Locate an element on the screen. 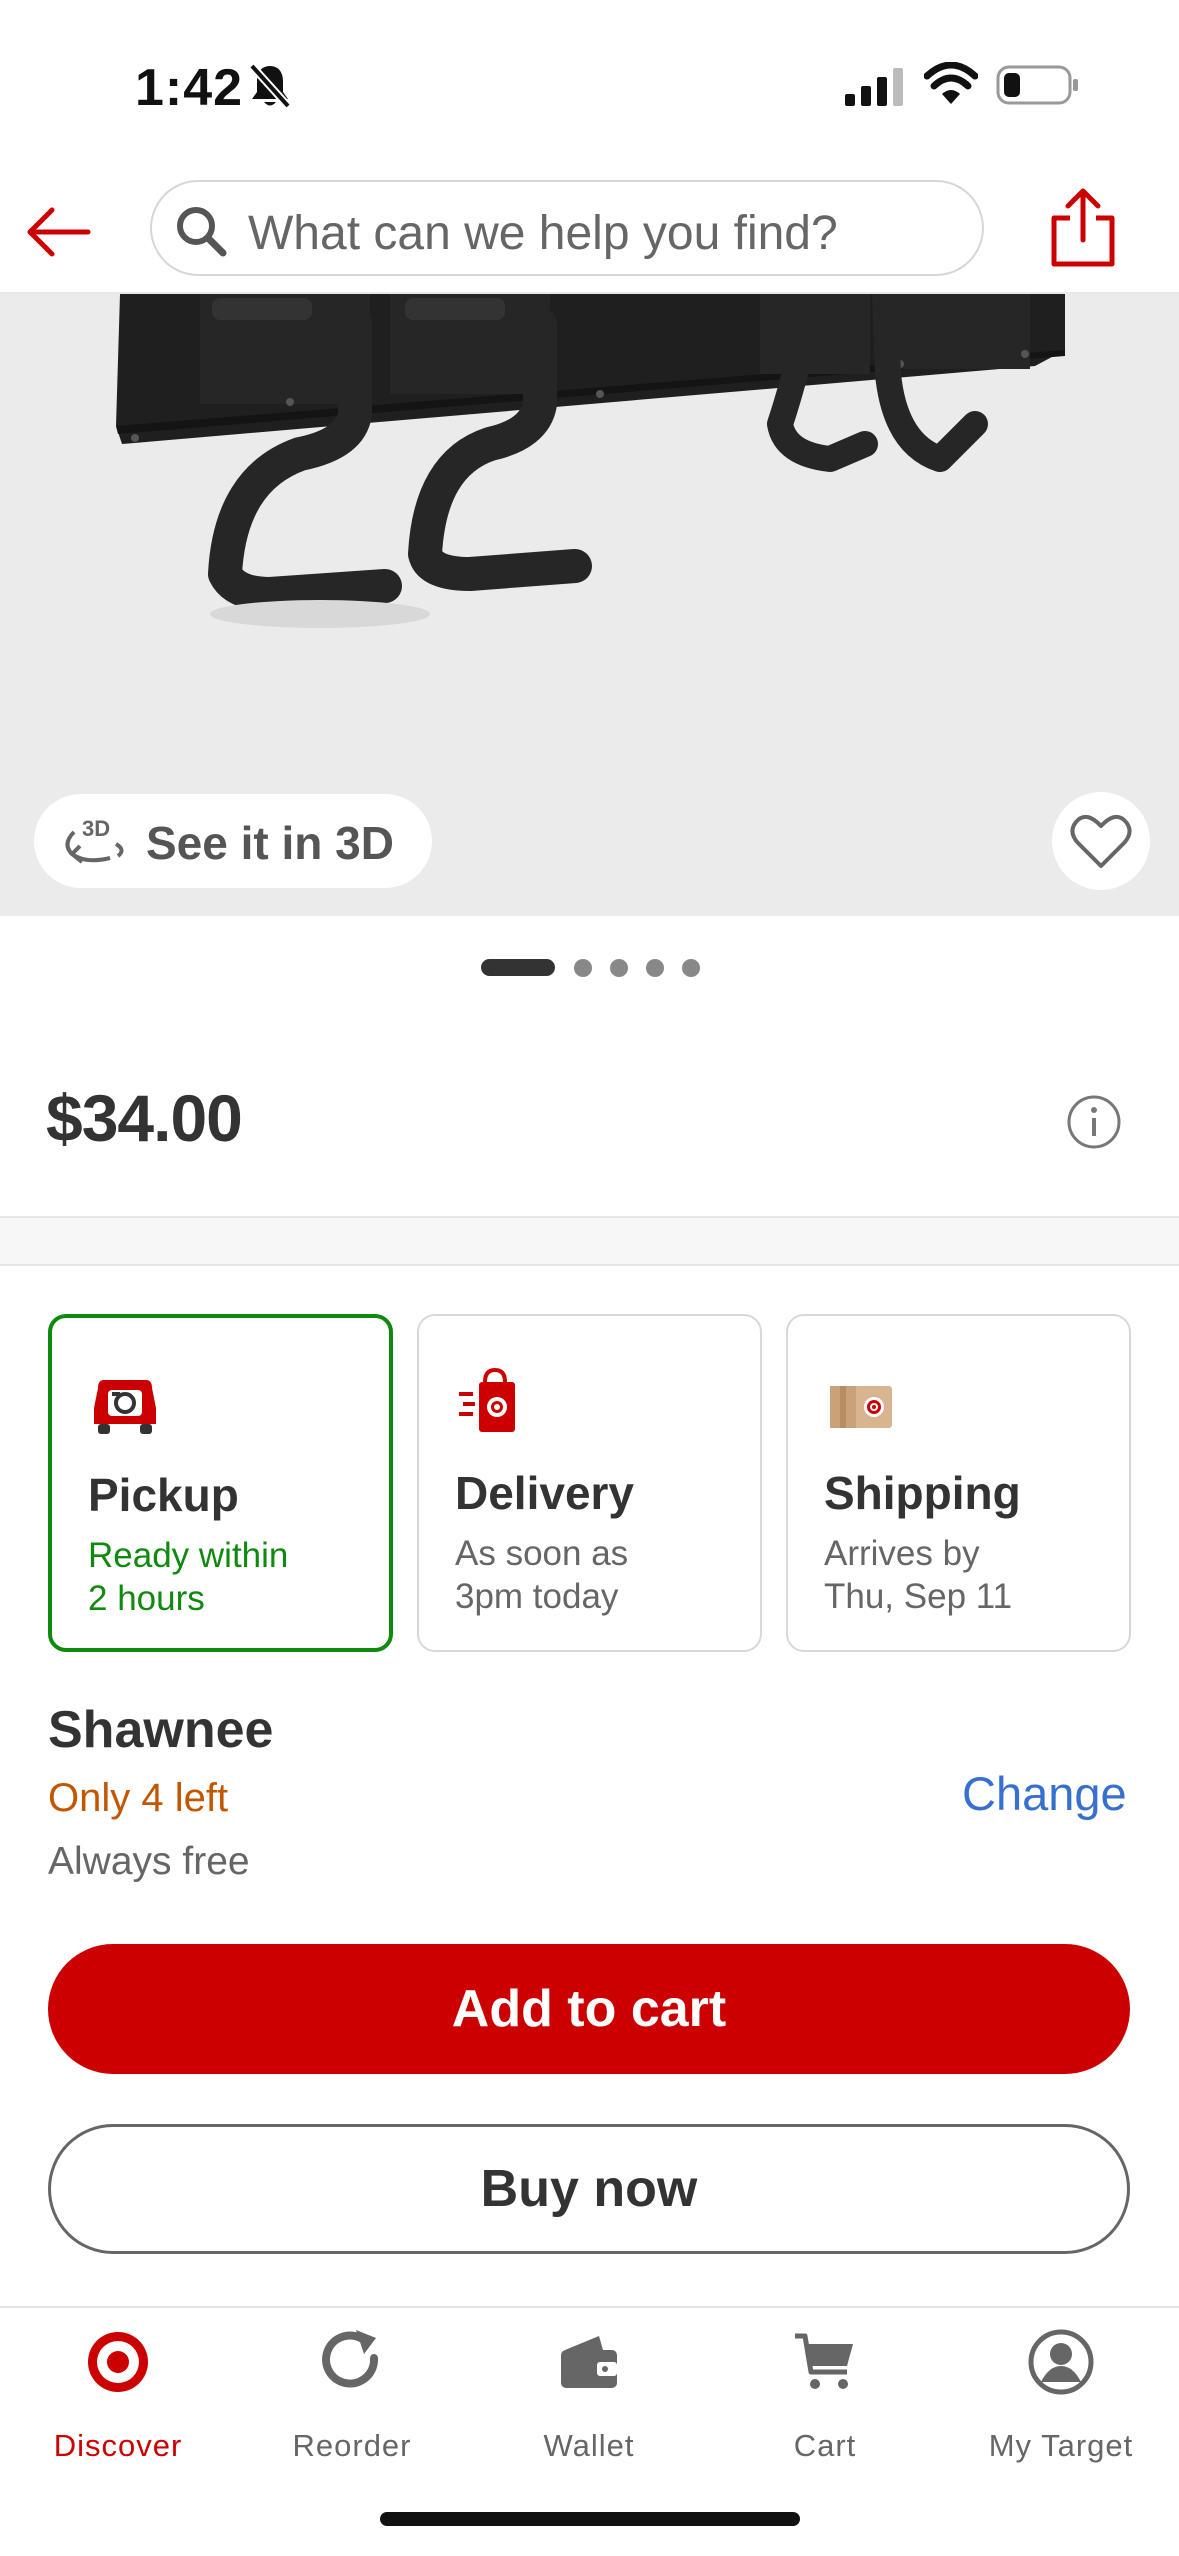 This screenshot has width=1179, height=2556. 3d-rotate-icon: 3D is located at coordinates (94, 840).